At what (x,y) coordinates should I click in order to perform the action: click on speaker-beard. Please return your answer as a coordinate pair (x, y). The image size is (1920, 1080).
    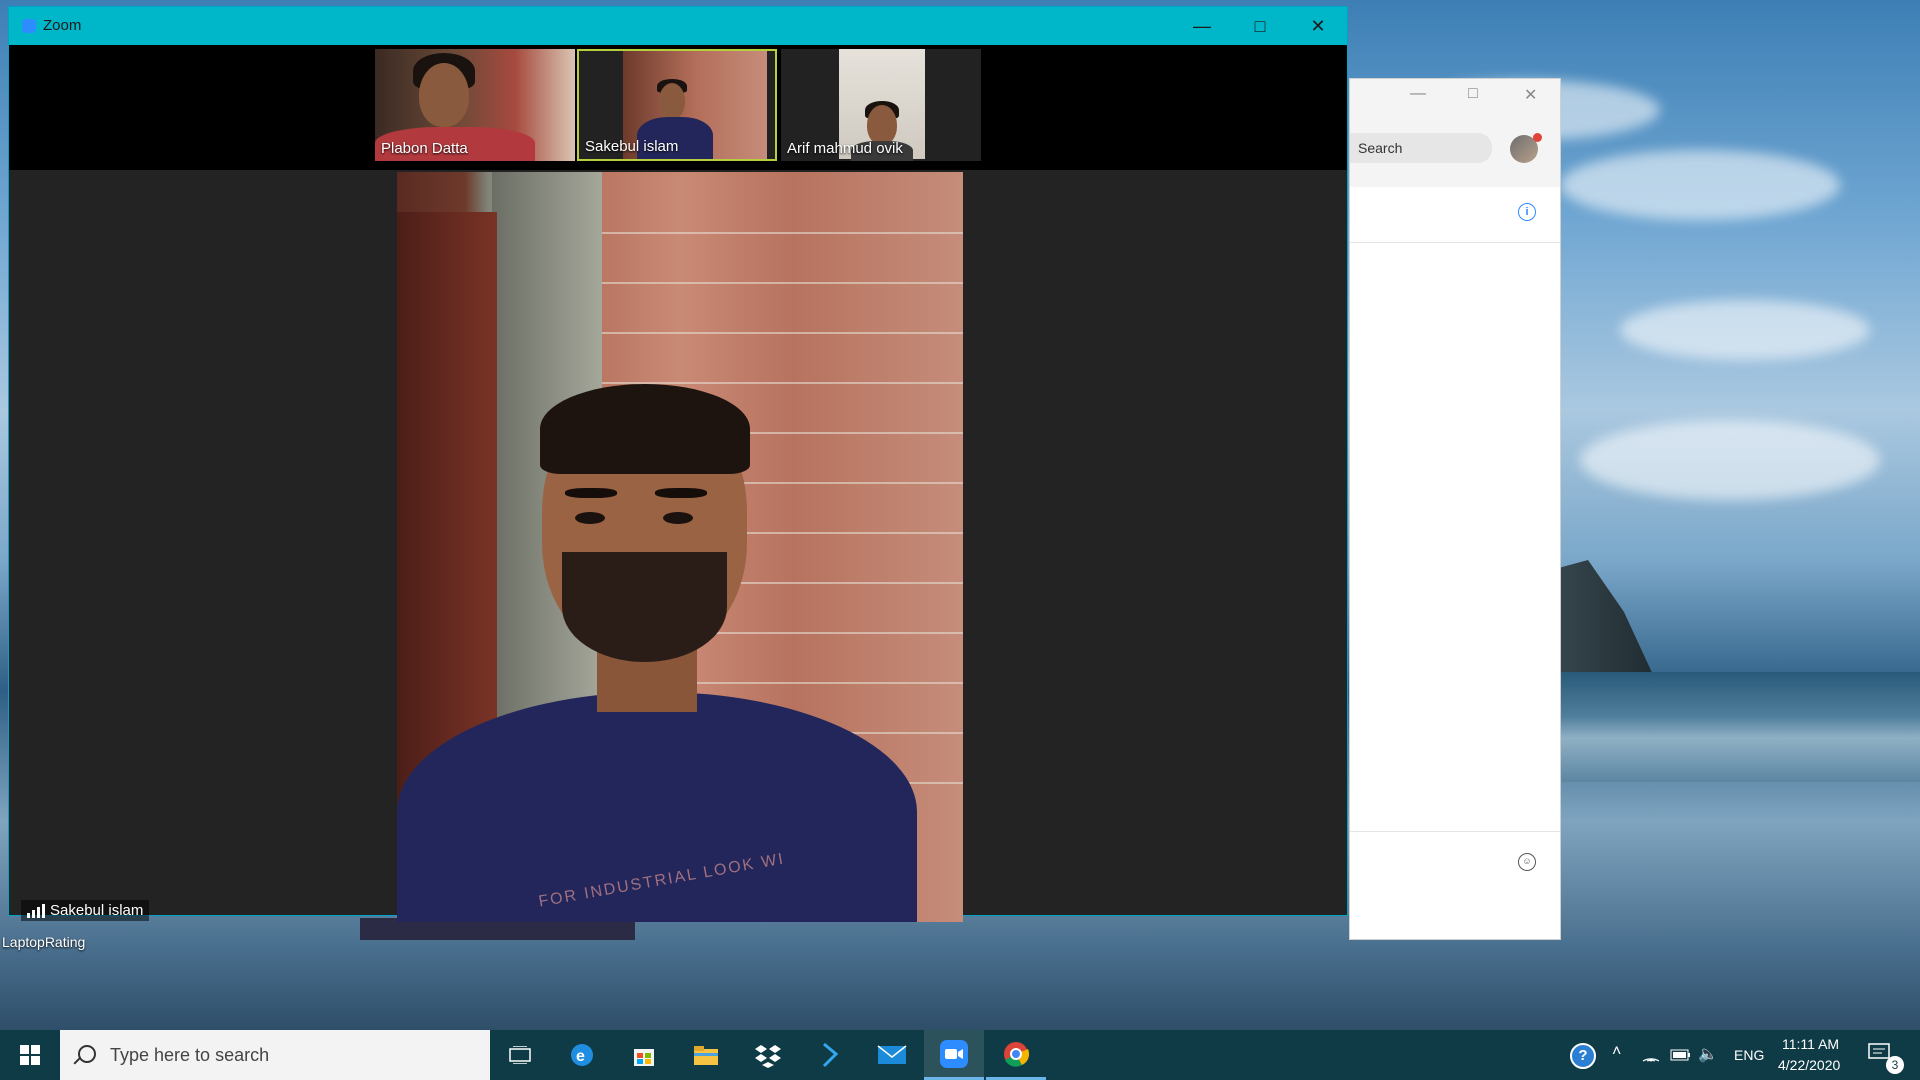
    Looking at the image, I should click on (644, 607).